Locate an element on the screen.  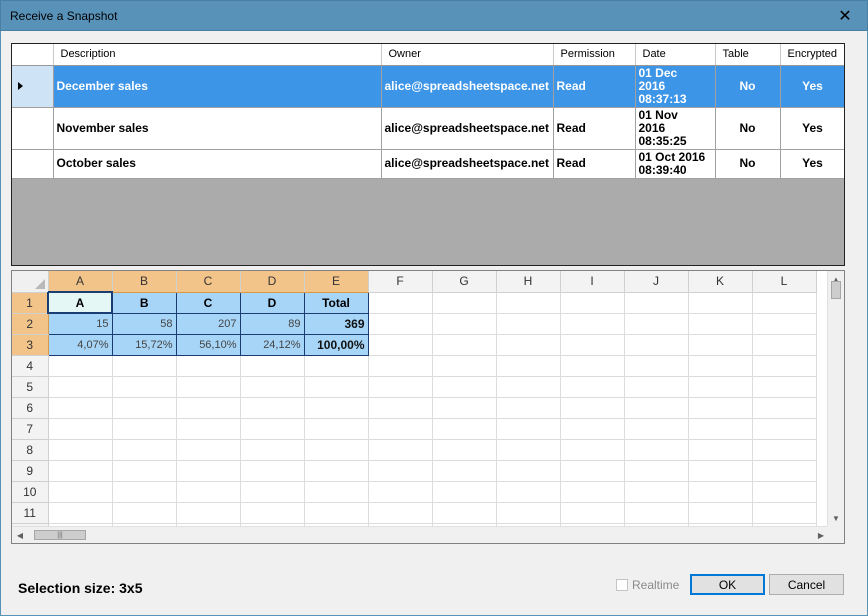
cell-a1: A is located at coordinates (80, 302).